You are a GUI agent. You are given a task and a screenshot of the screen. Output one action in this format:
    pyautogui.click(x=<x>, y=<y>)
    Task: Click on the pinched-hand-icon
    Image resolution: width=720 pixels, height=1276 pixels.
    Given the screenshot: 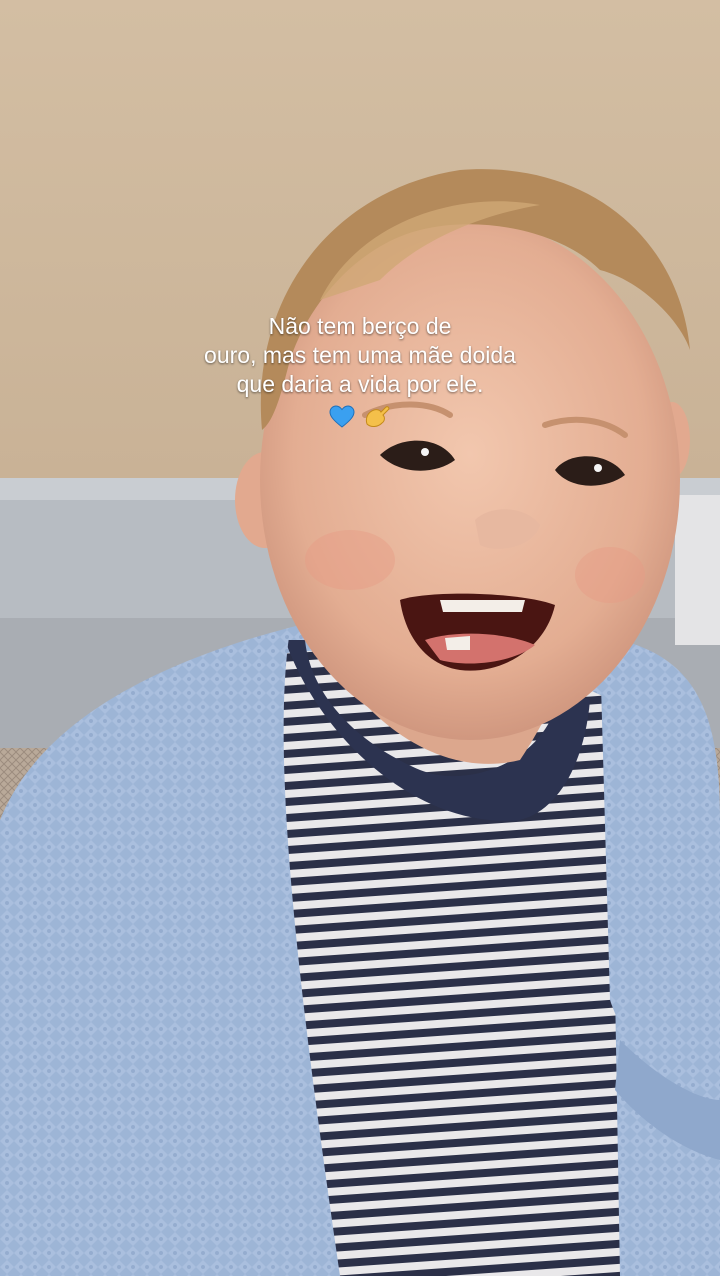 What is the action you would take?
    pyautogui.click(x=377, y=417)
    